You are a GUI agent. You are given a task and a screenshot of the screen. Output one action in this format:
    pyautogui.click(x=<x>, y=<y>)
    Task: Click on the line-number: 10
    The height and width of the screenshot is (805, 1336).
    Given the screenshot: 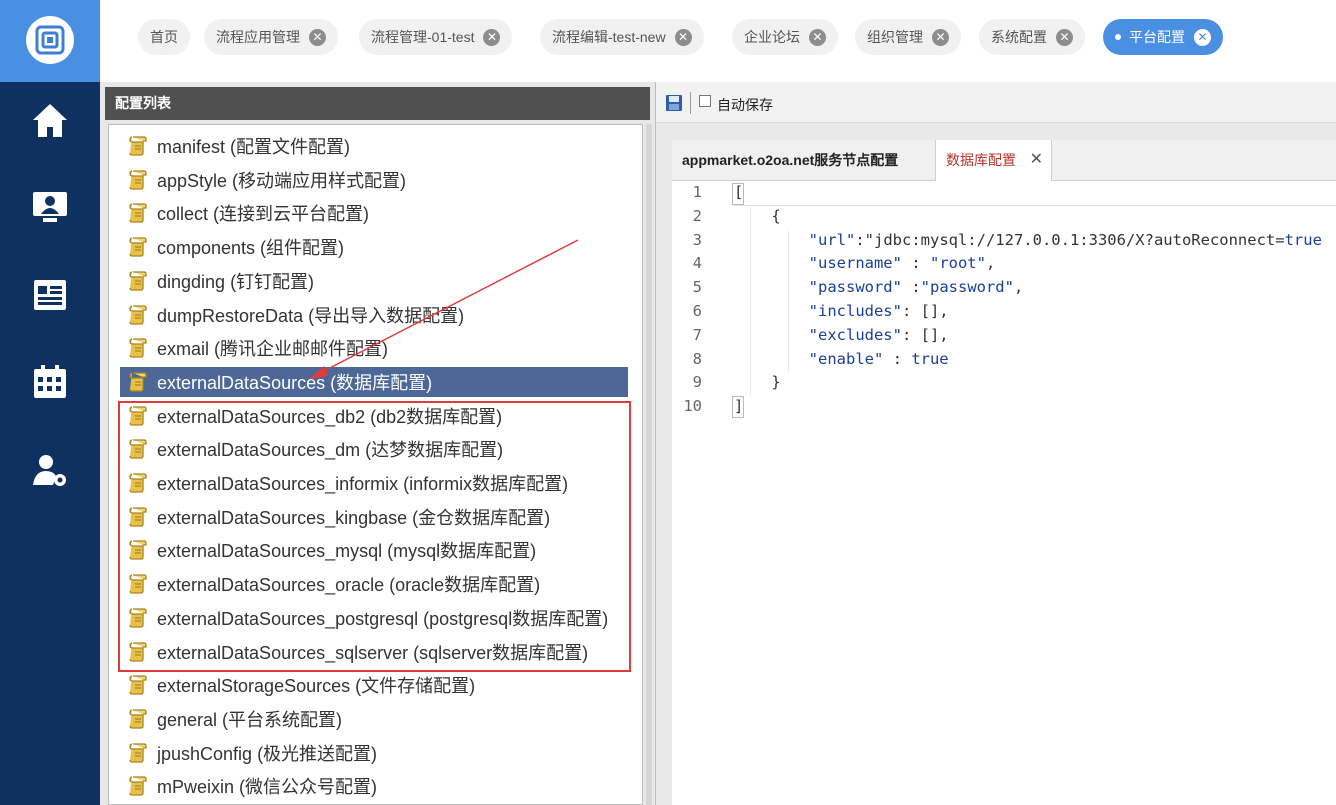 What is the action you would take?
    pyautogui.click(x=692, y=406)
    